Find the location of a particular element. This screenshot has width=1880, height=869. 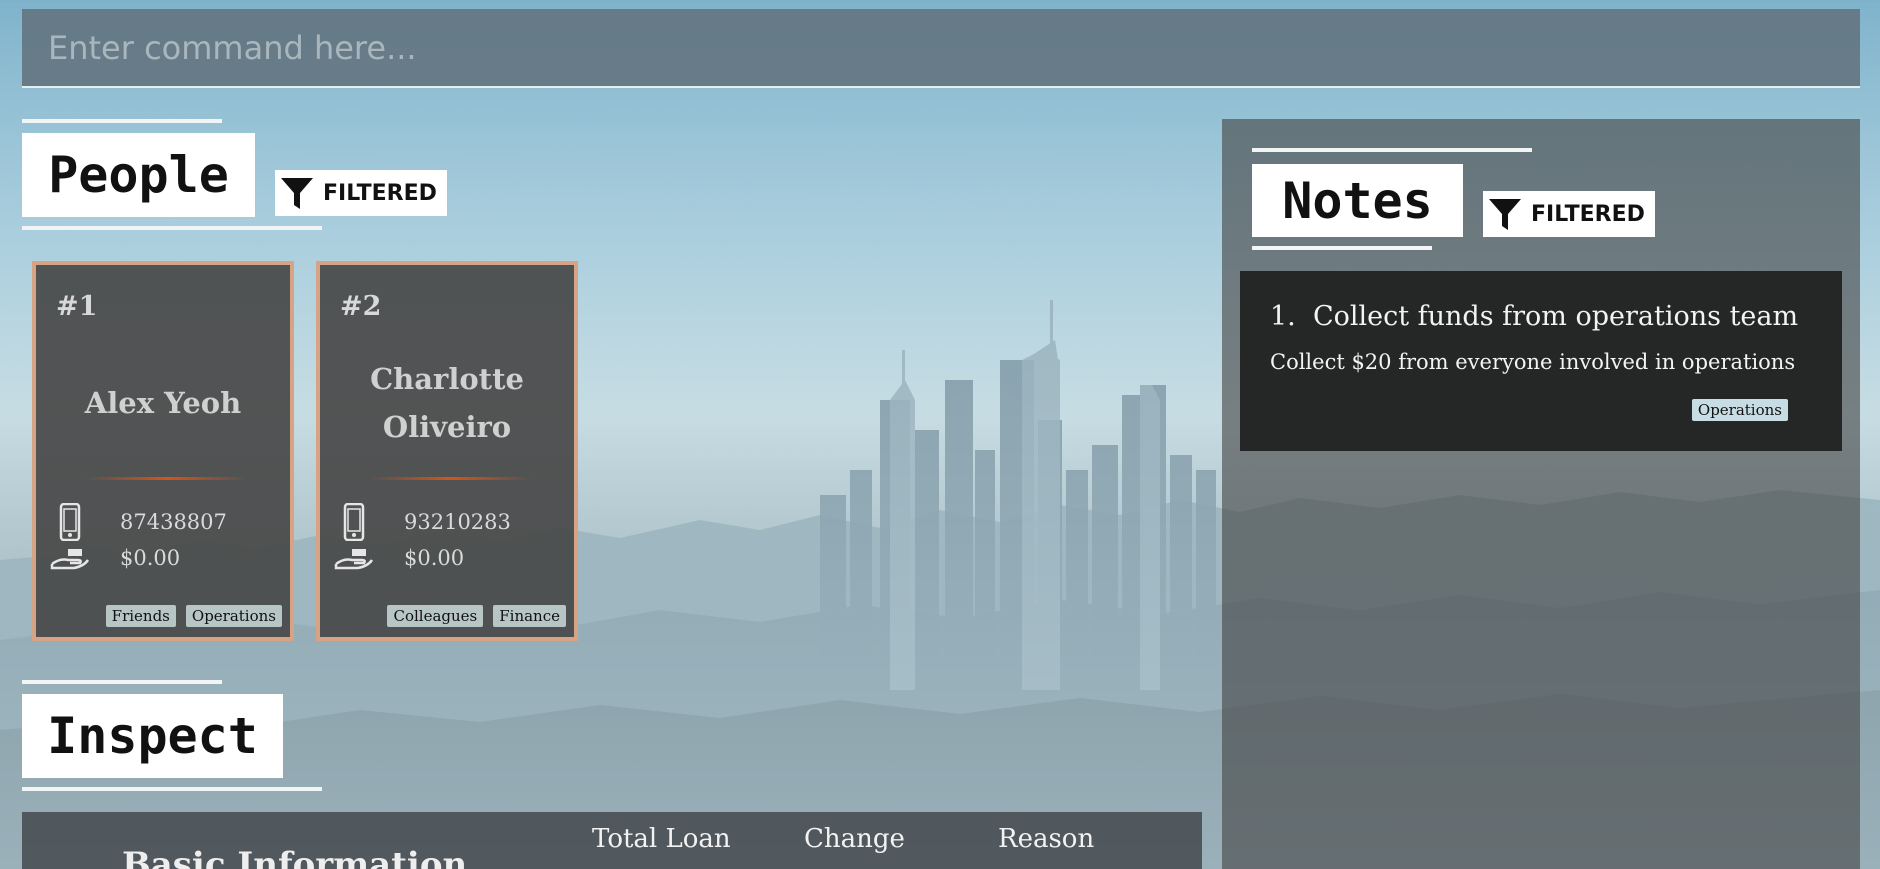

person-index: #2 is located at coordinates (361, 306).